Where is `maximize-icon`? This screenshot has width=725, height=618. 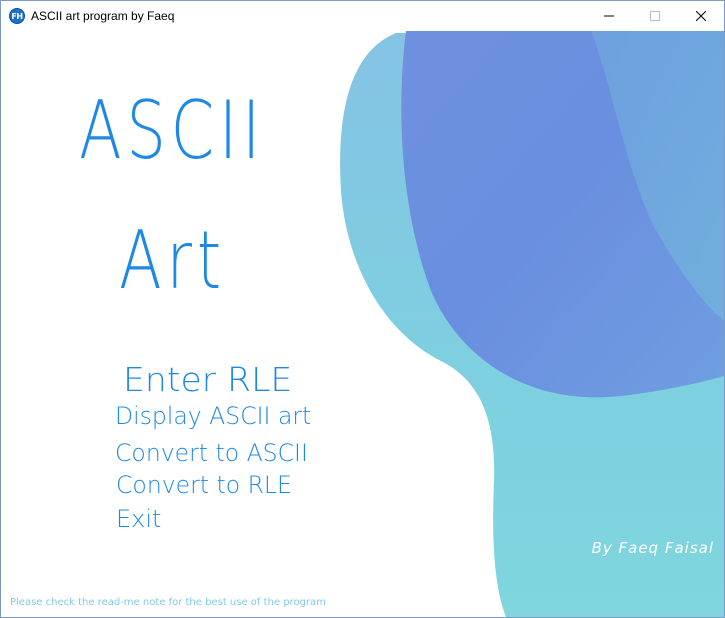 maximize-icon is located at coordinates (655, 16).